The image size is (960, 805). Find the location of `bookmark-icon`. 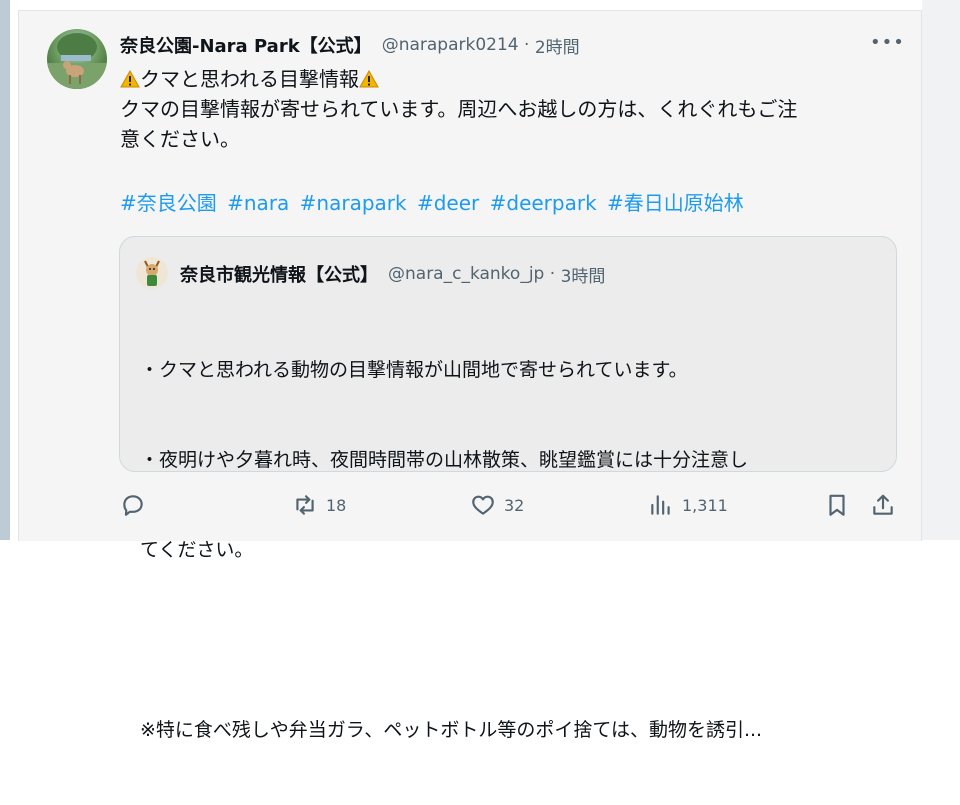

bookmark-icon is located at coordinates (837, 505).